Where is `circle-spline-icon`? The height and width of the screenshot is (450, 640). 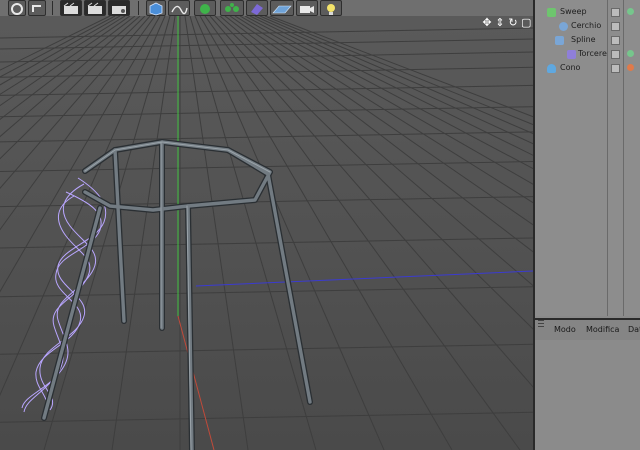
circle-spline-icon is located at coordinates (563, 26).